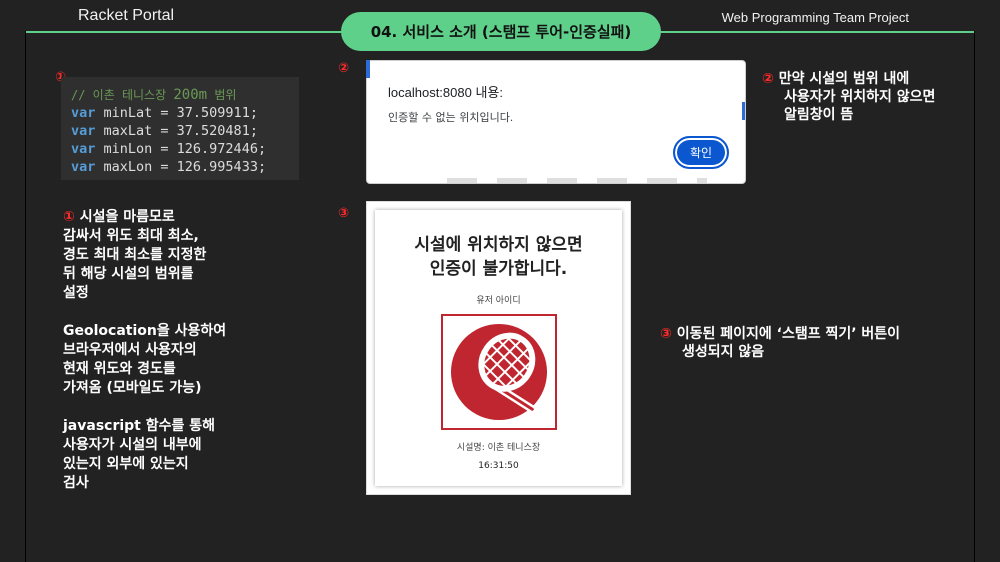 The image size is (1000, 562). I want to click on note-line: 만약 시설의 범위 내에, so click(844, 79).